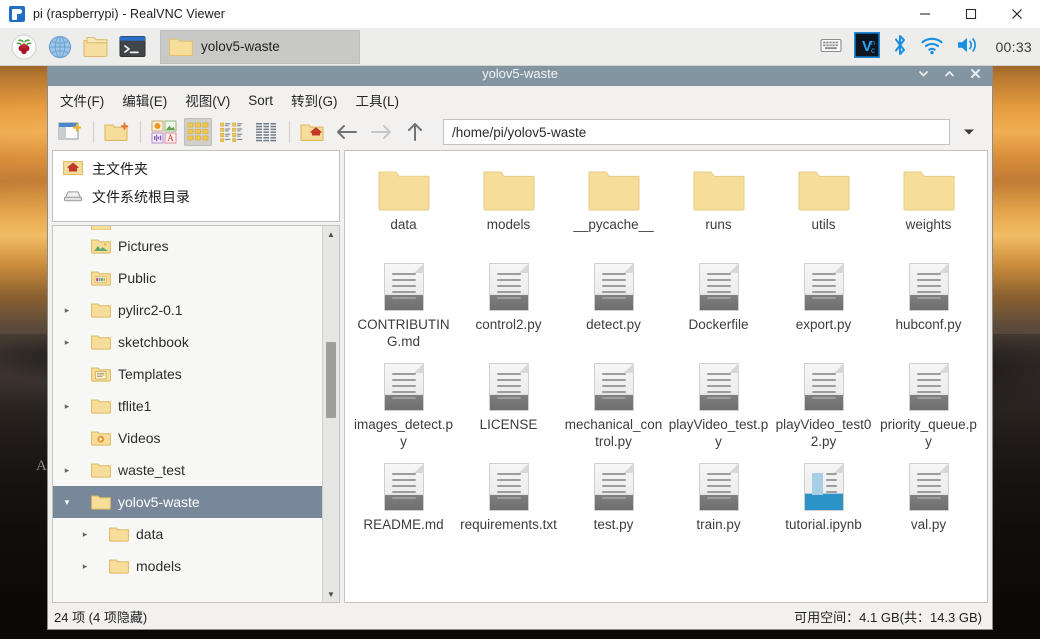  What do you see at coordinates (508, 309) in the screenshot?
I see `file-item-control2-py: control2.py` at bounding box center [508, 309].